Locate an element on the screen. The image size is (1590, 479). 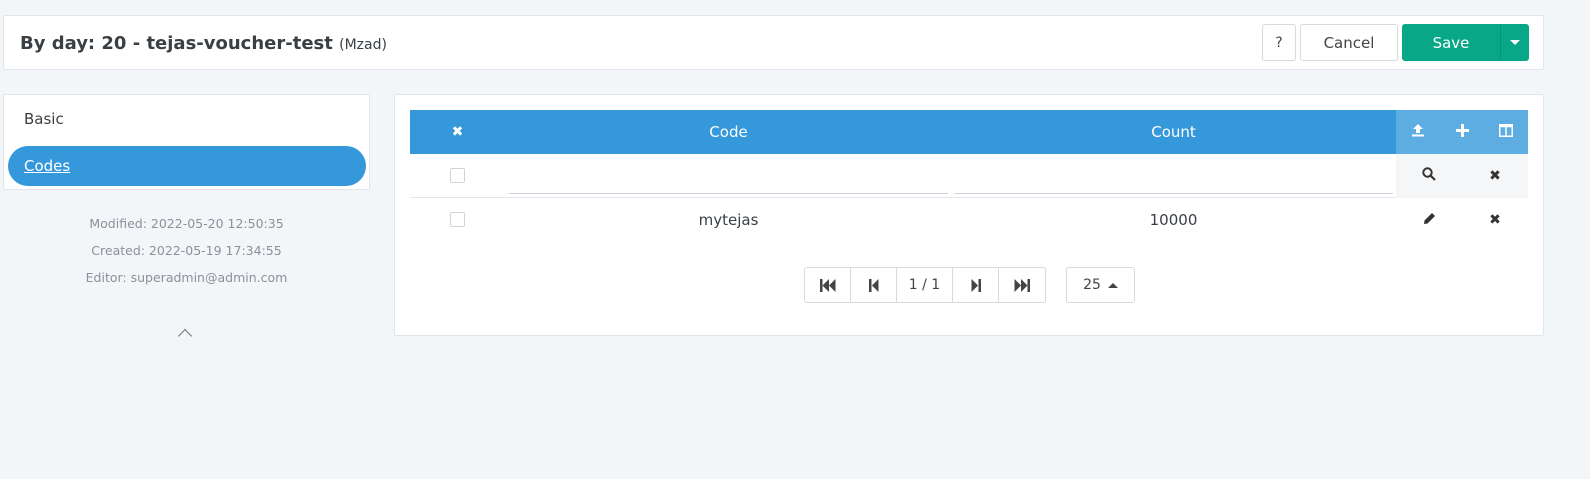
modified-info: Modified: 2022-05-20 12:50:35 is located at coordinates (186, 223).